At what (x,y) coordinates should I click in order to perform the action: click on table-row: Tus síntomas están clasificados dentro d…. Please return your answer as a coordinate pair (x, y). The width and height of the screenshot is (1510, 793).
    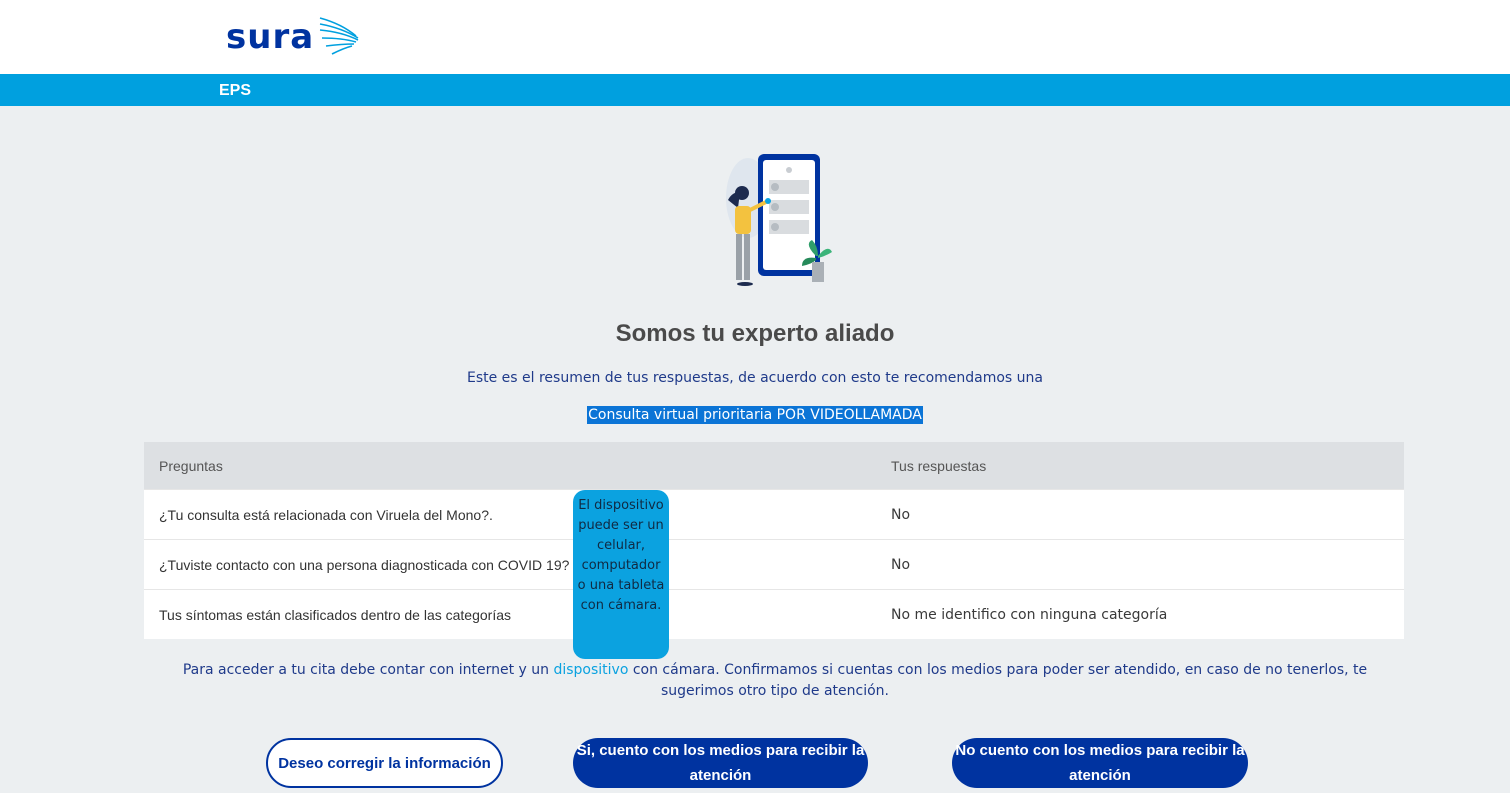
    Looking at the image, I should click on (774, 614).